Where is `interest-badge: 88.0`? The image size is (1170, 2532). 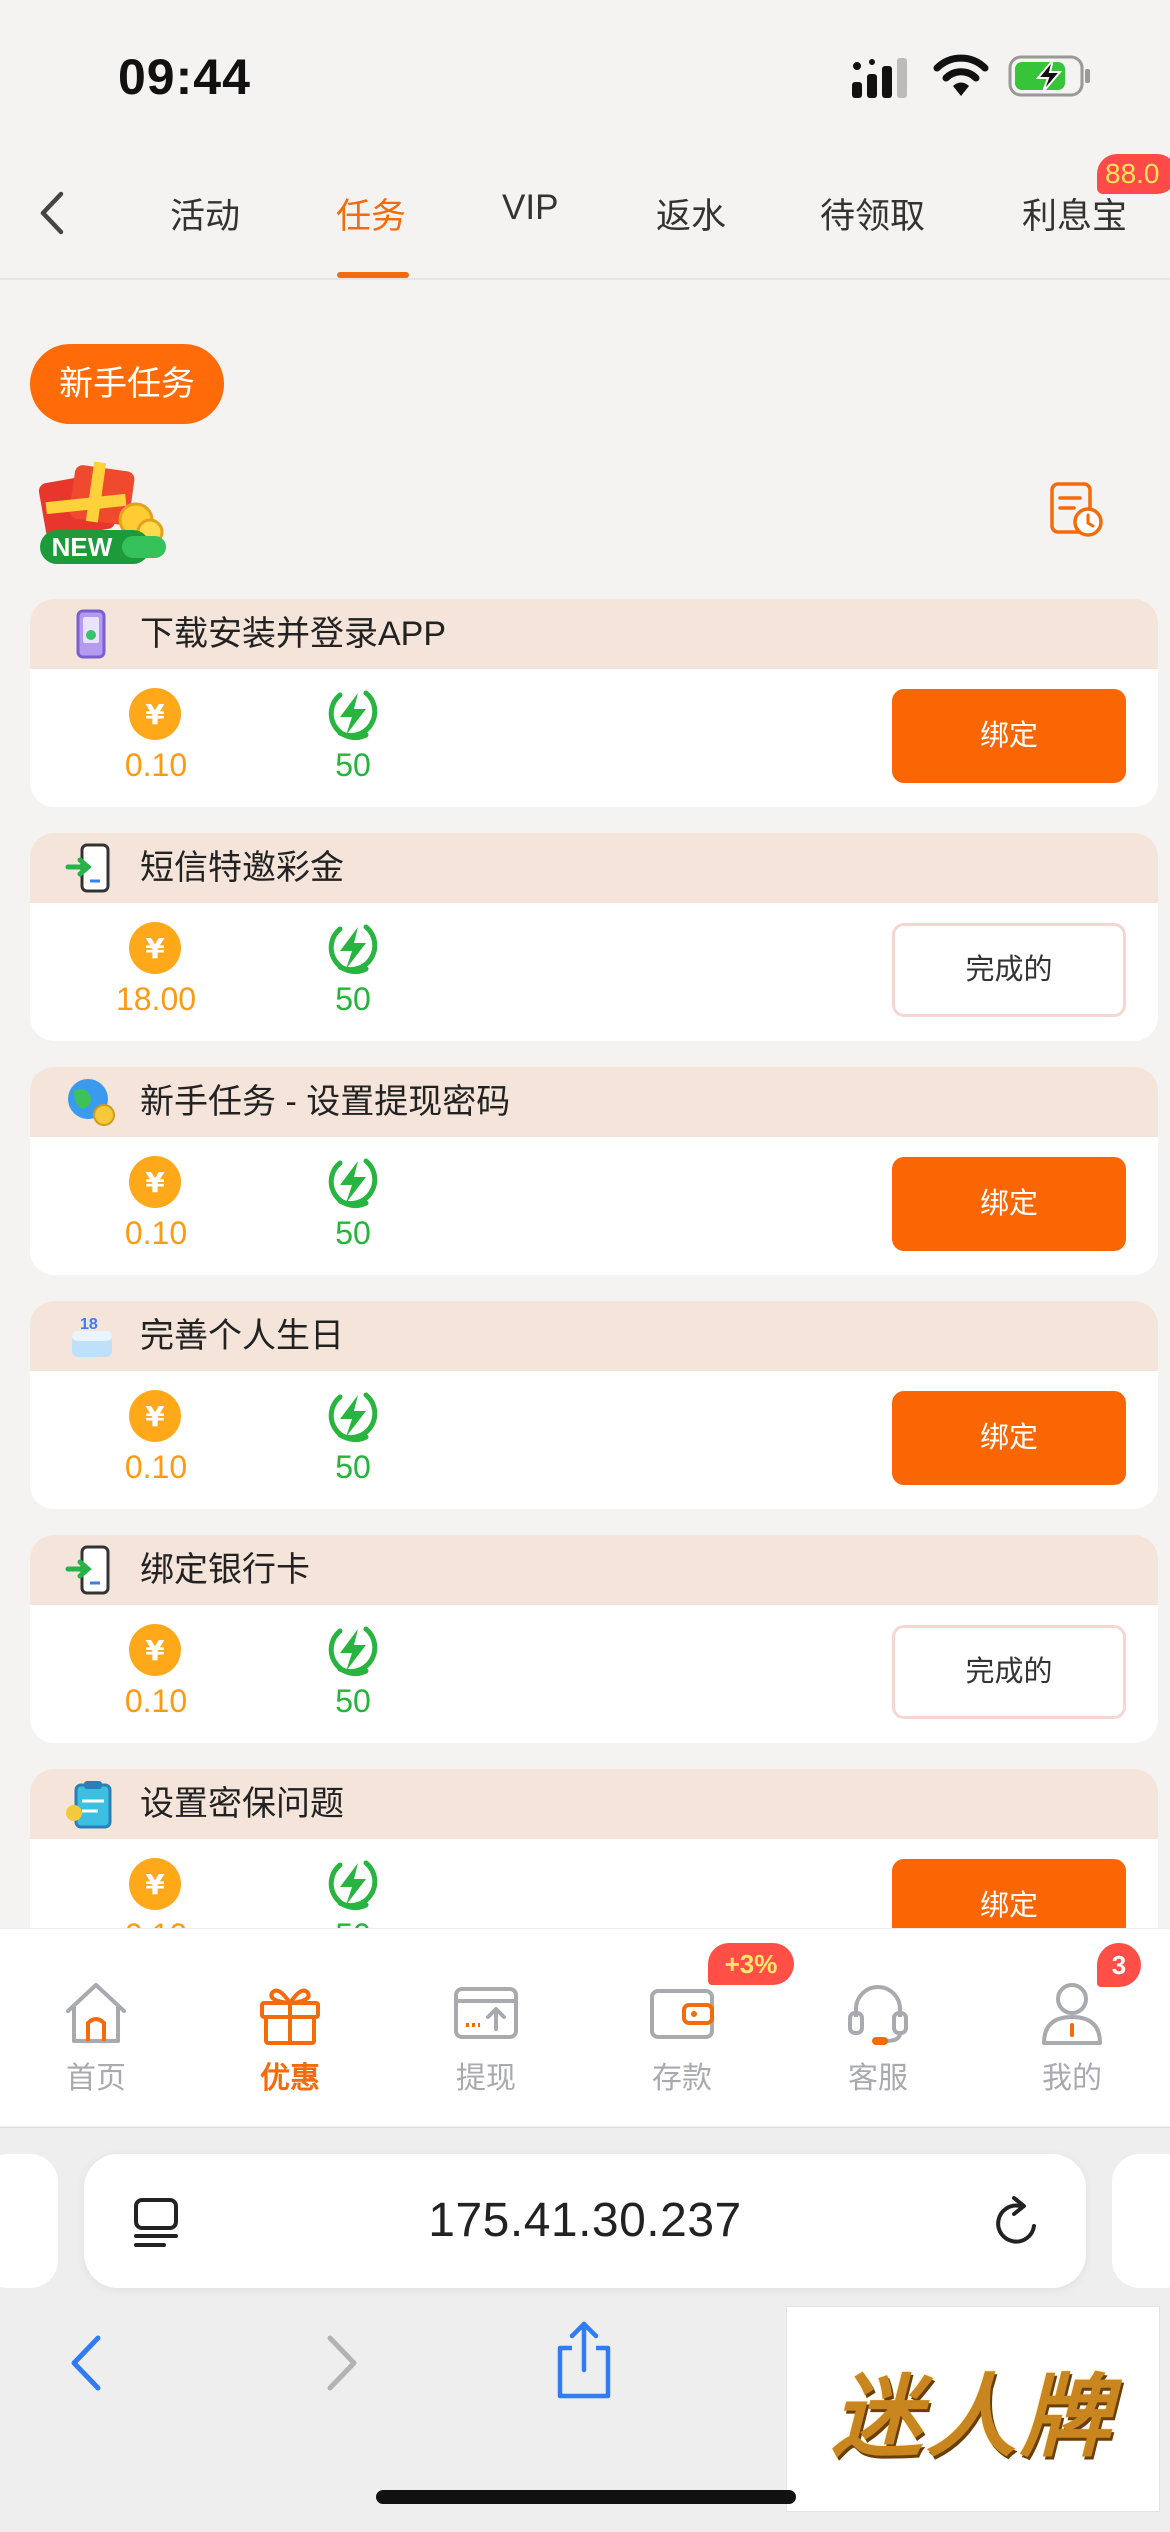
interest-badge: 88.0 is located at coordinates (1133, 174).